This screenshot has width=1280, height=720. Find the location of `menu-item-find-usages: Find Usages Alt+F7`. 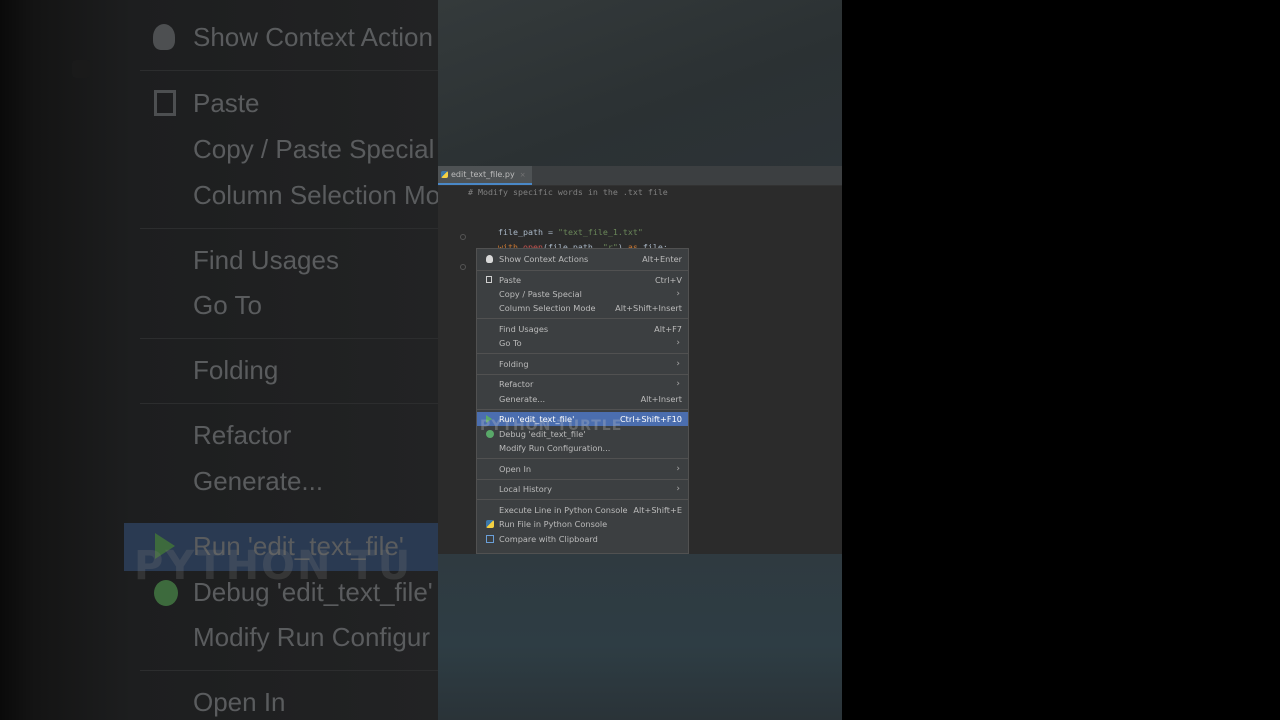

menu-item-find-usages: Find Usages Alt+F7 is located at coordinates (582, 329).